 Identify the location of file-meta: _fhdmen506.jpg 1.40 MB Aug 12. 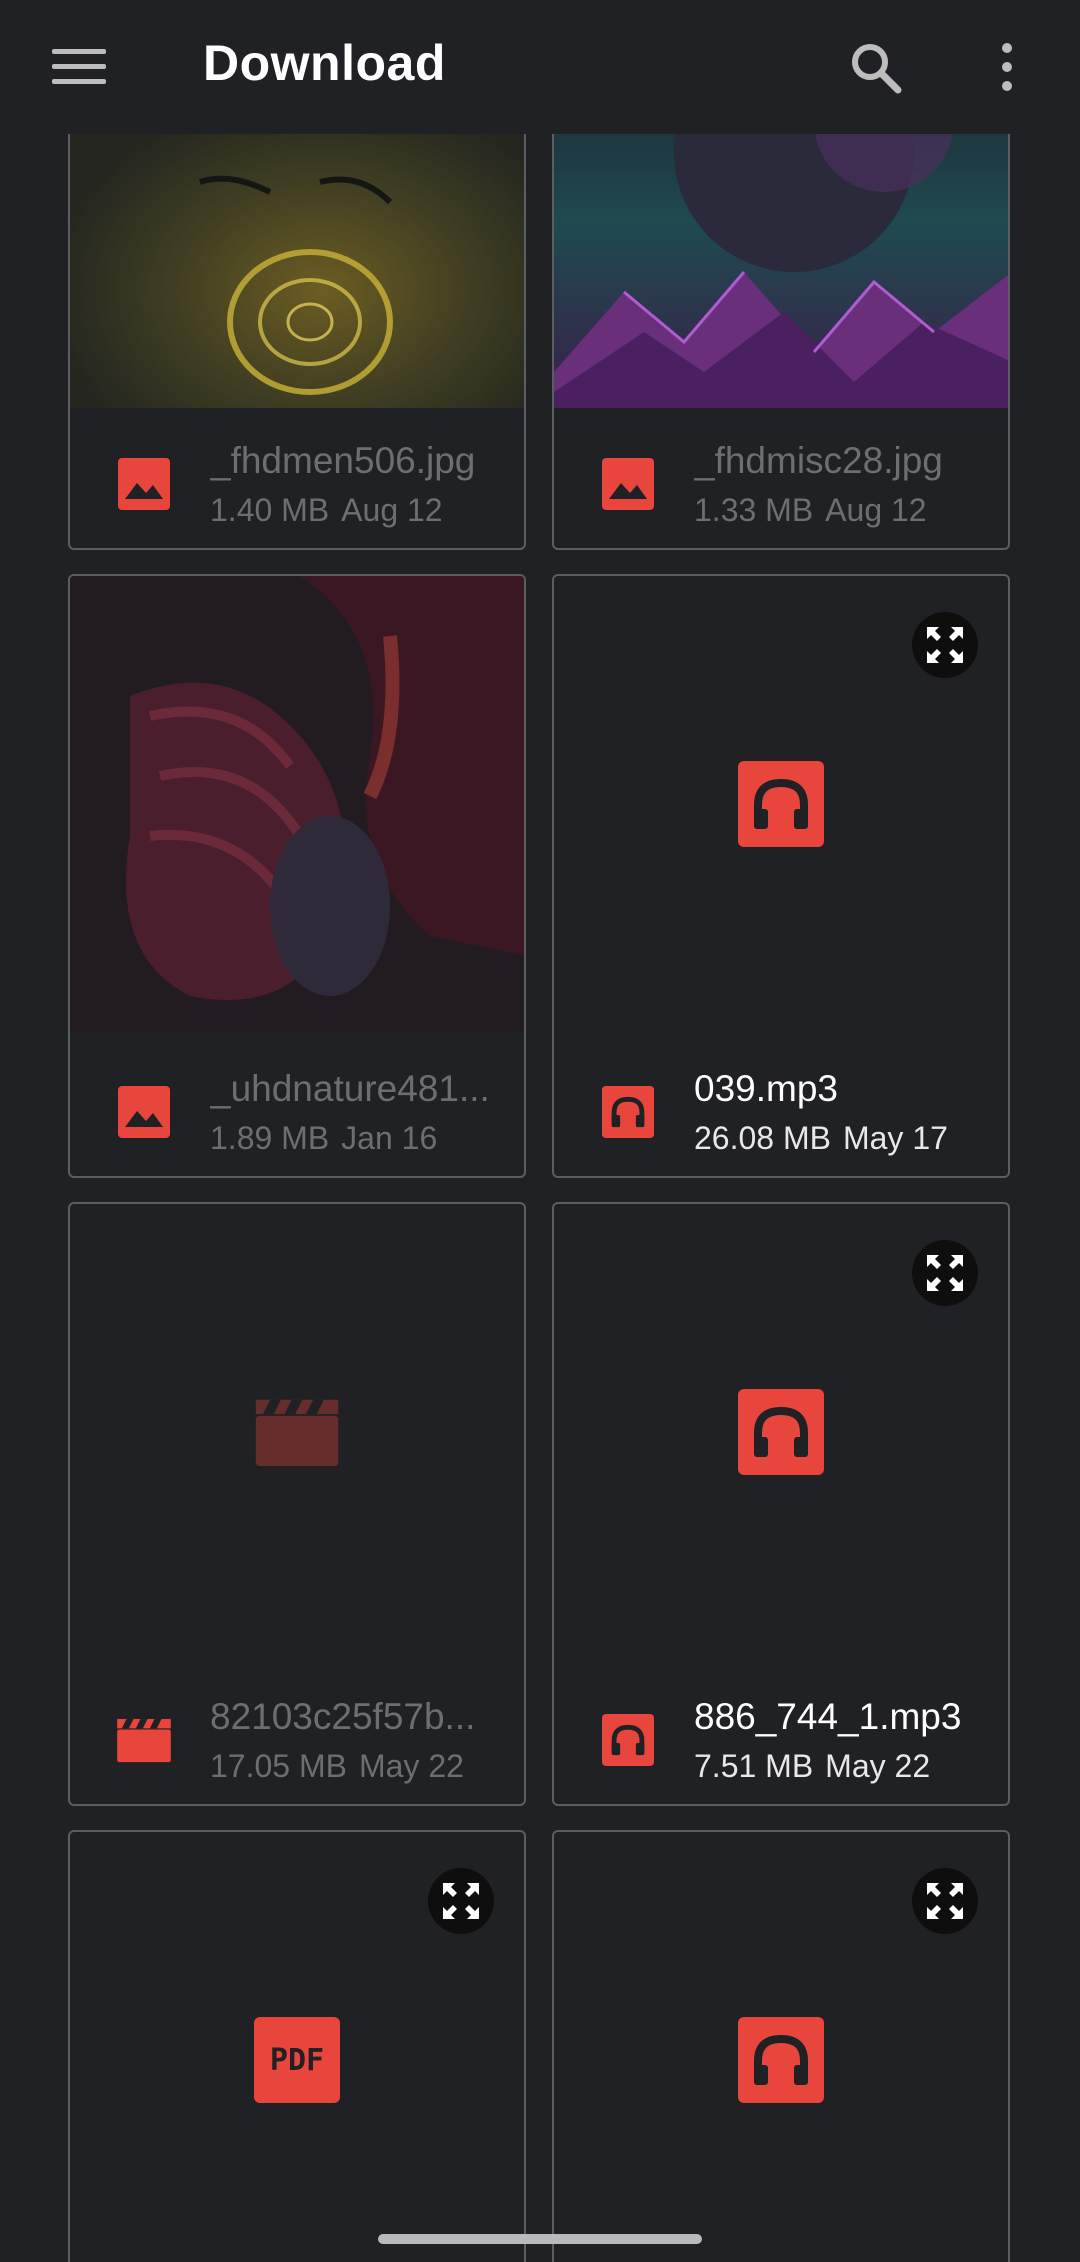
(297, 477).